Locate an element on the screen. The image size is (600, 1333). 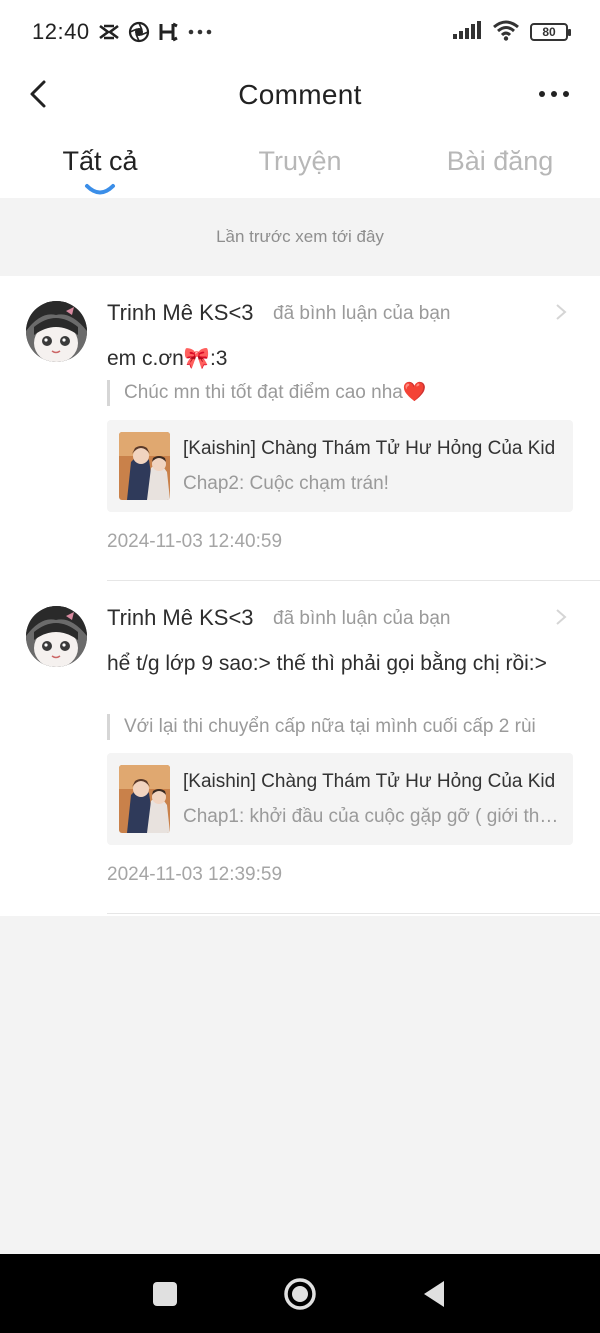
signal-icon is located at coordinates (467, 32).